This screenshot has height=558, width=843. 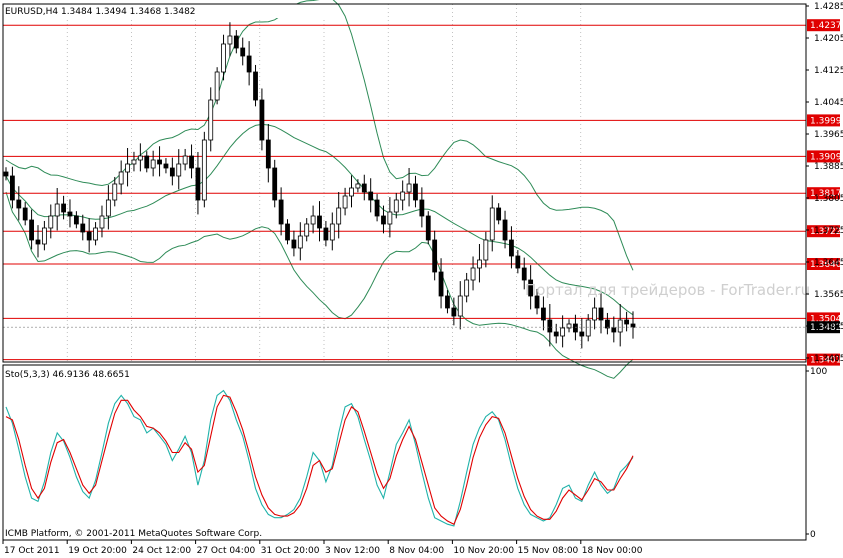 What do you see at coordinates (818, 372) in the screenshot?
I see `stochastic-tick-label: 100` at bounding box center [818, 372].